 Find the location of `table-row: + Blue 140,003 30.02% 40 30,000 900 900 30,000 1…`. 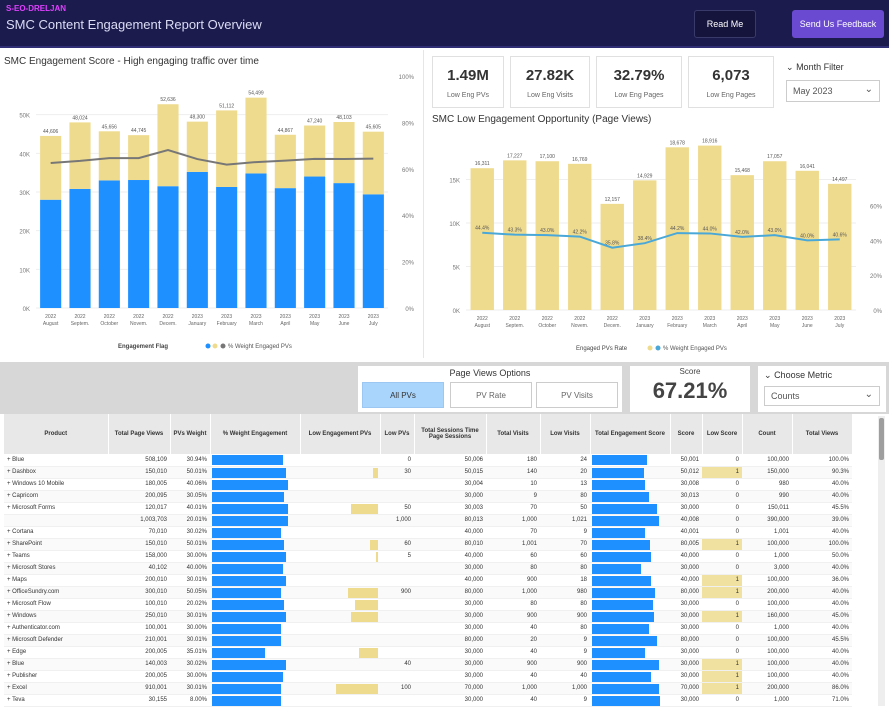

table-row: + Blue 140,003 30.02% 40 30,000 900 900 30,000 1… is located at coordinates (428, 664).